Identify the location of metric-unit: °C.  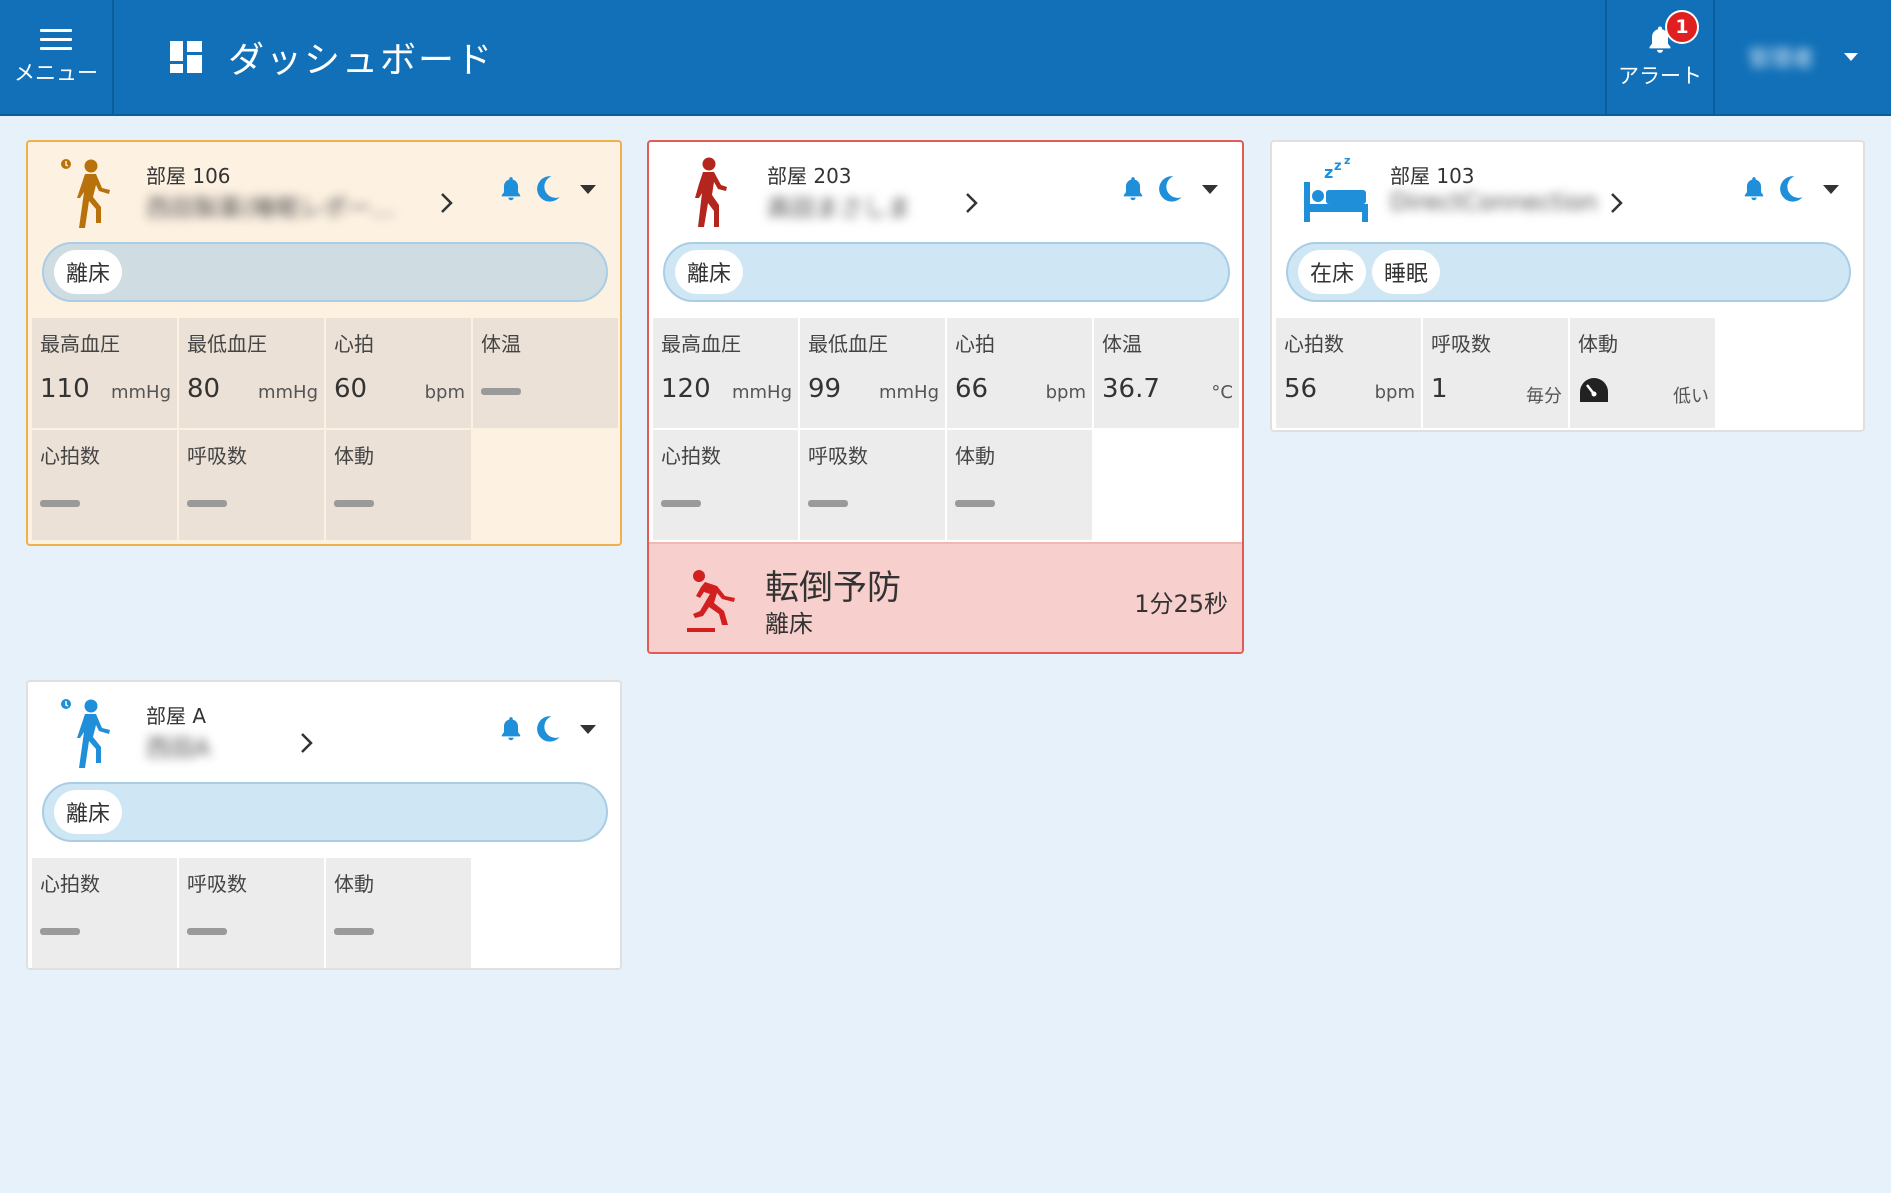
(1222, 392).